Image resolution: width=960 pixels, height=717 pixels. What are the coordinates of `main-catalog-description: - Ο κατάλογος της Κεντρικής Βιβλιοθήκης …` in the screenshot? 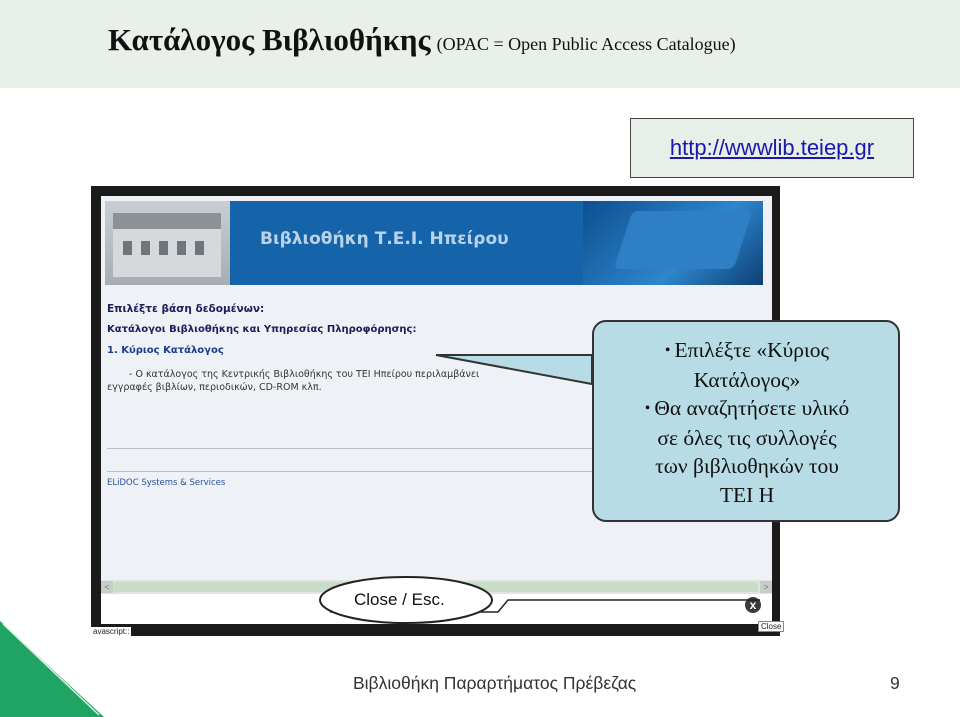 It's located at (293, 381).